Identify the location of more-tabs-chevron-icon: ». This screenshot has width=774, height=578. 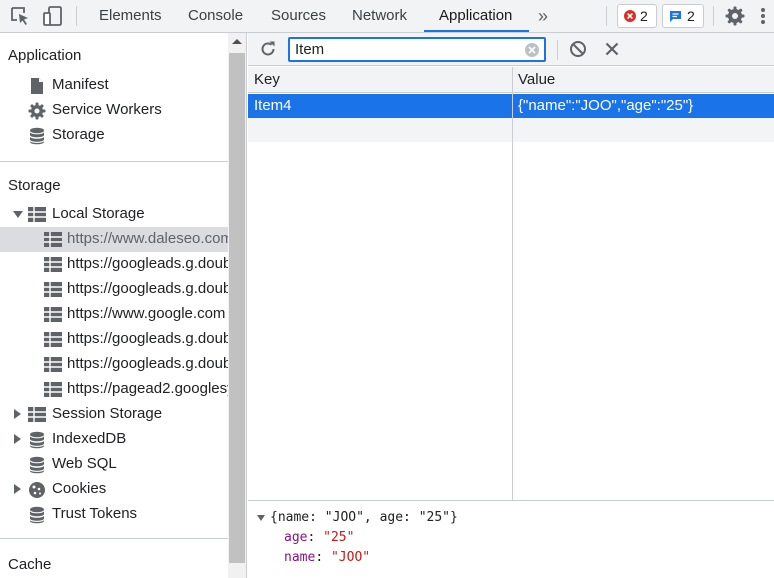
(543, 16).